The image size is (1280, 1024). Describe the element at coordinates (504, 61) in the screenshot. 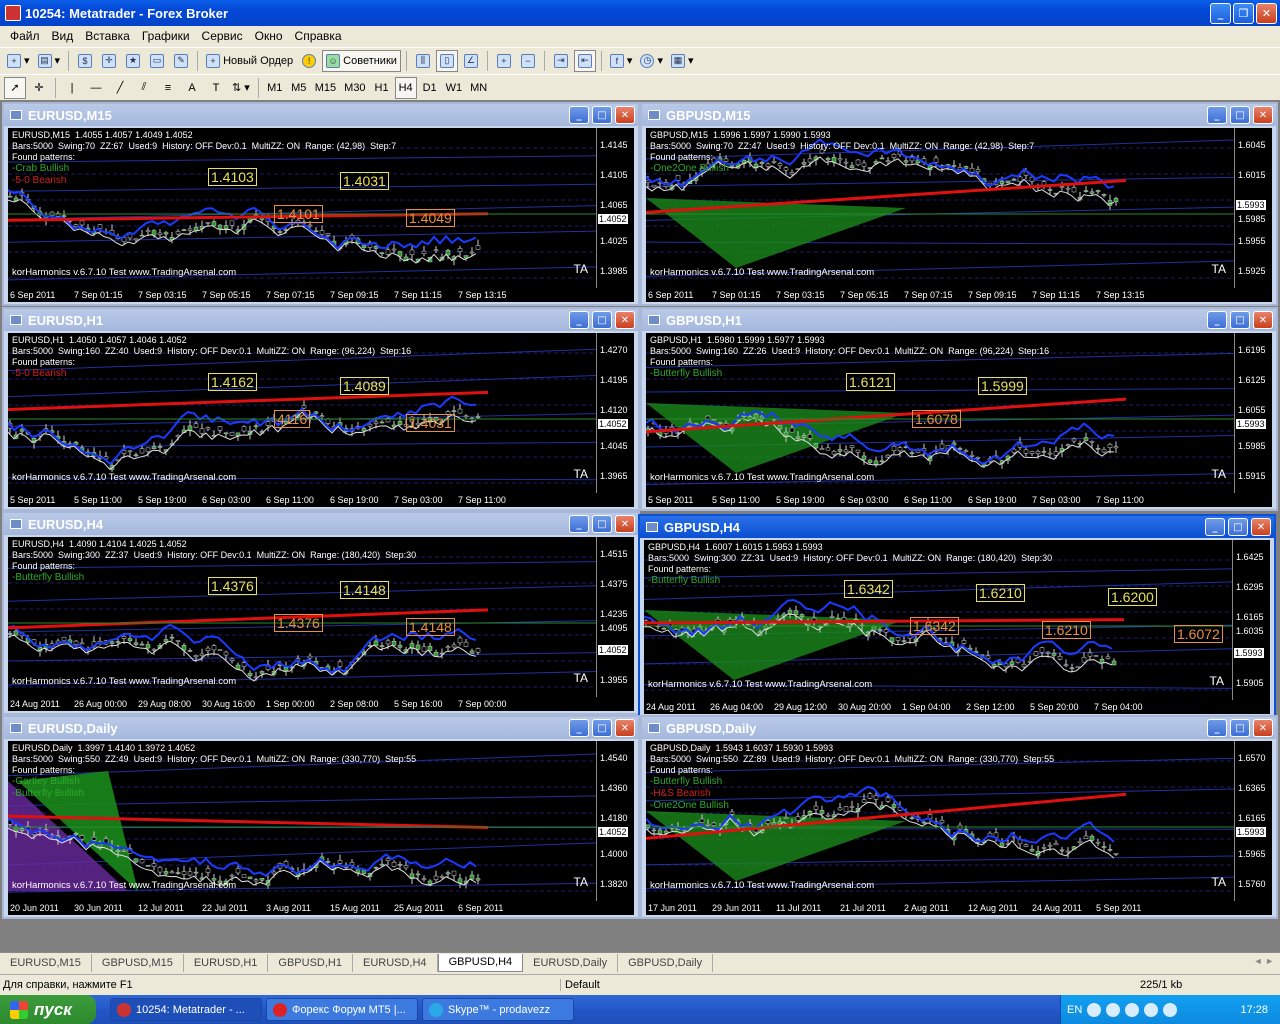

I see `zoom-in-button: +` at that location.